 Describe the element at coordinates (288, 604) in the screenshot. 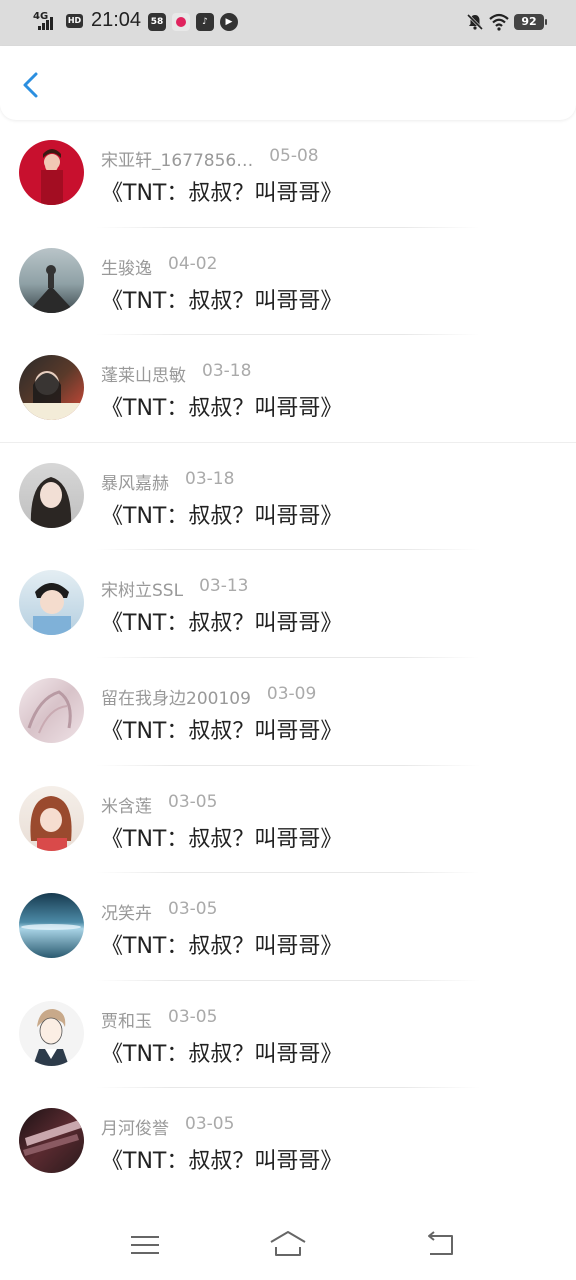

I see `list-item: 宋树立SSL 03-13 《TNT：叔叔？叫哥哥》` at that location.